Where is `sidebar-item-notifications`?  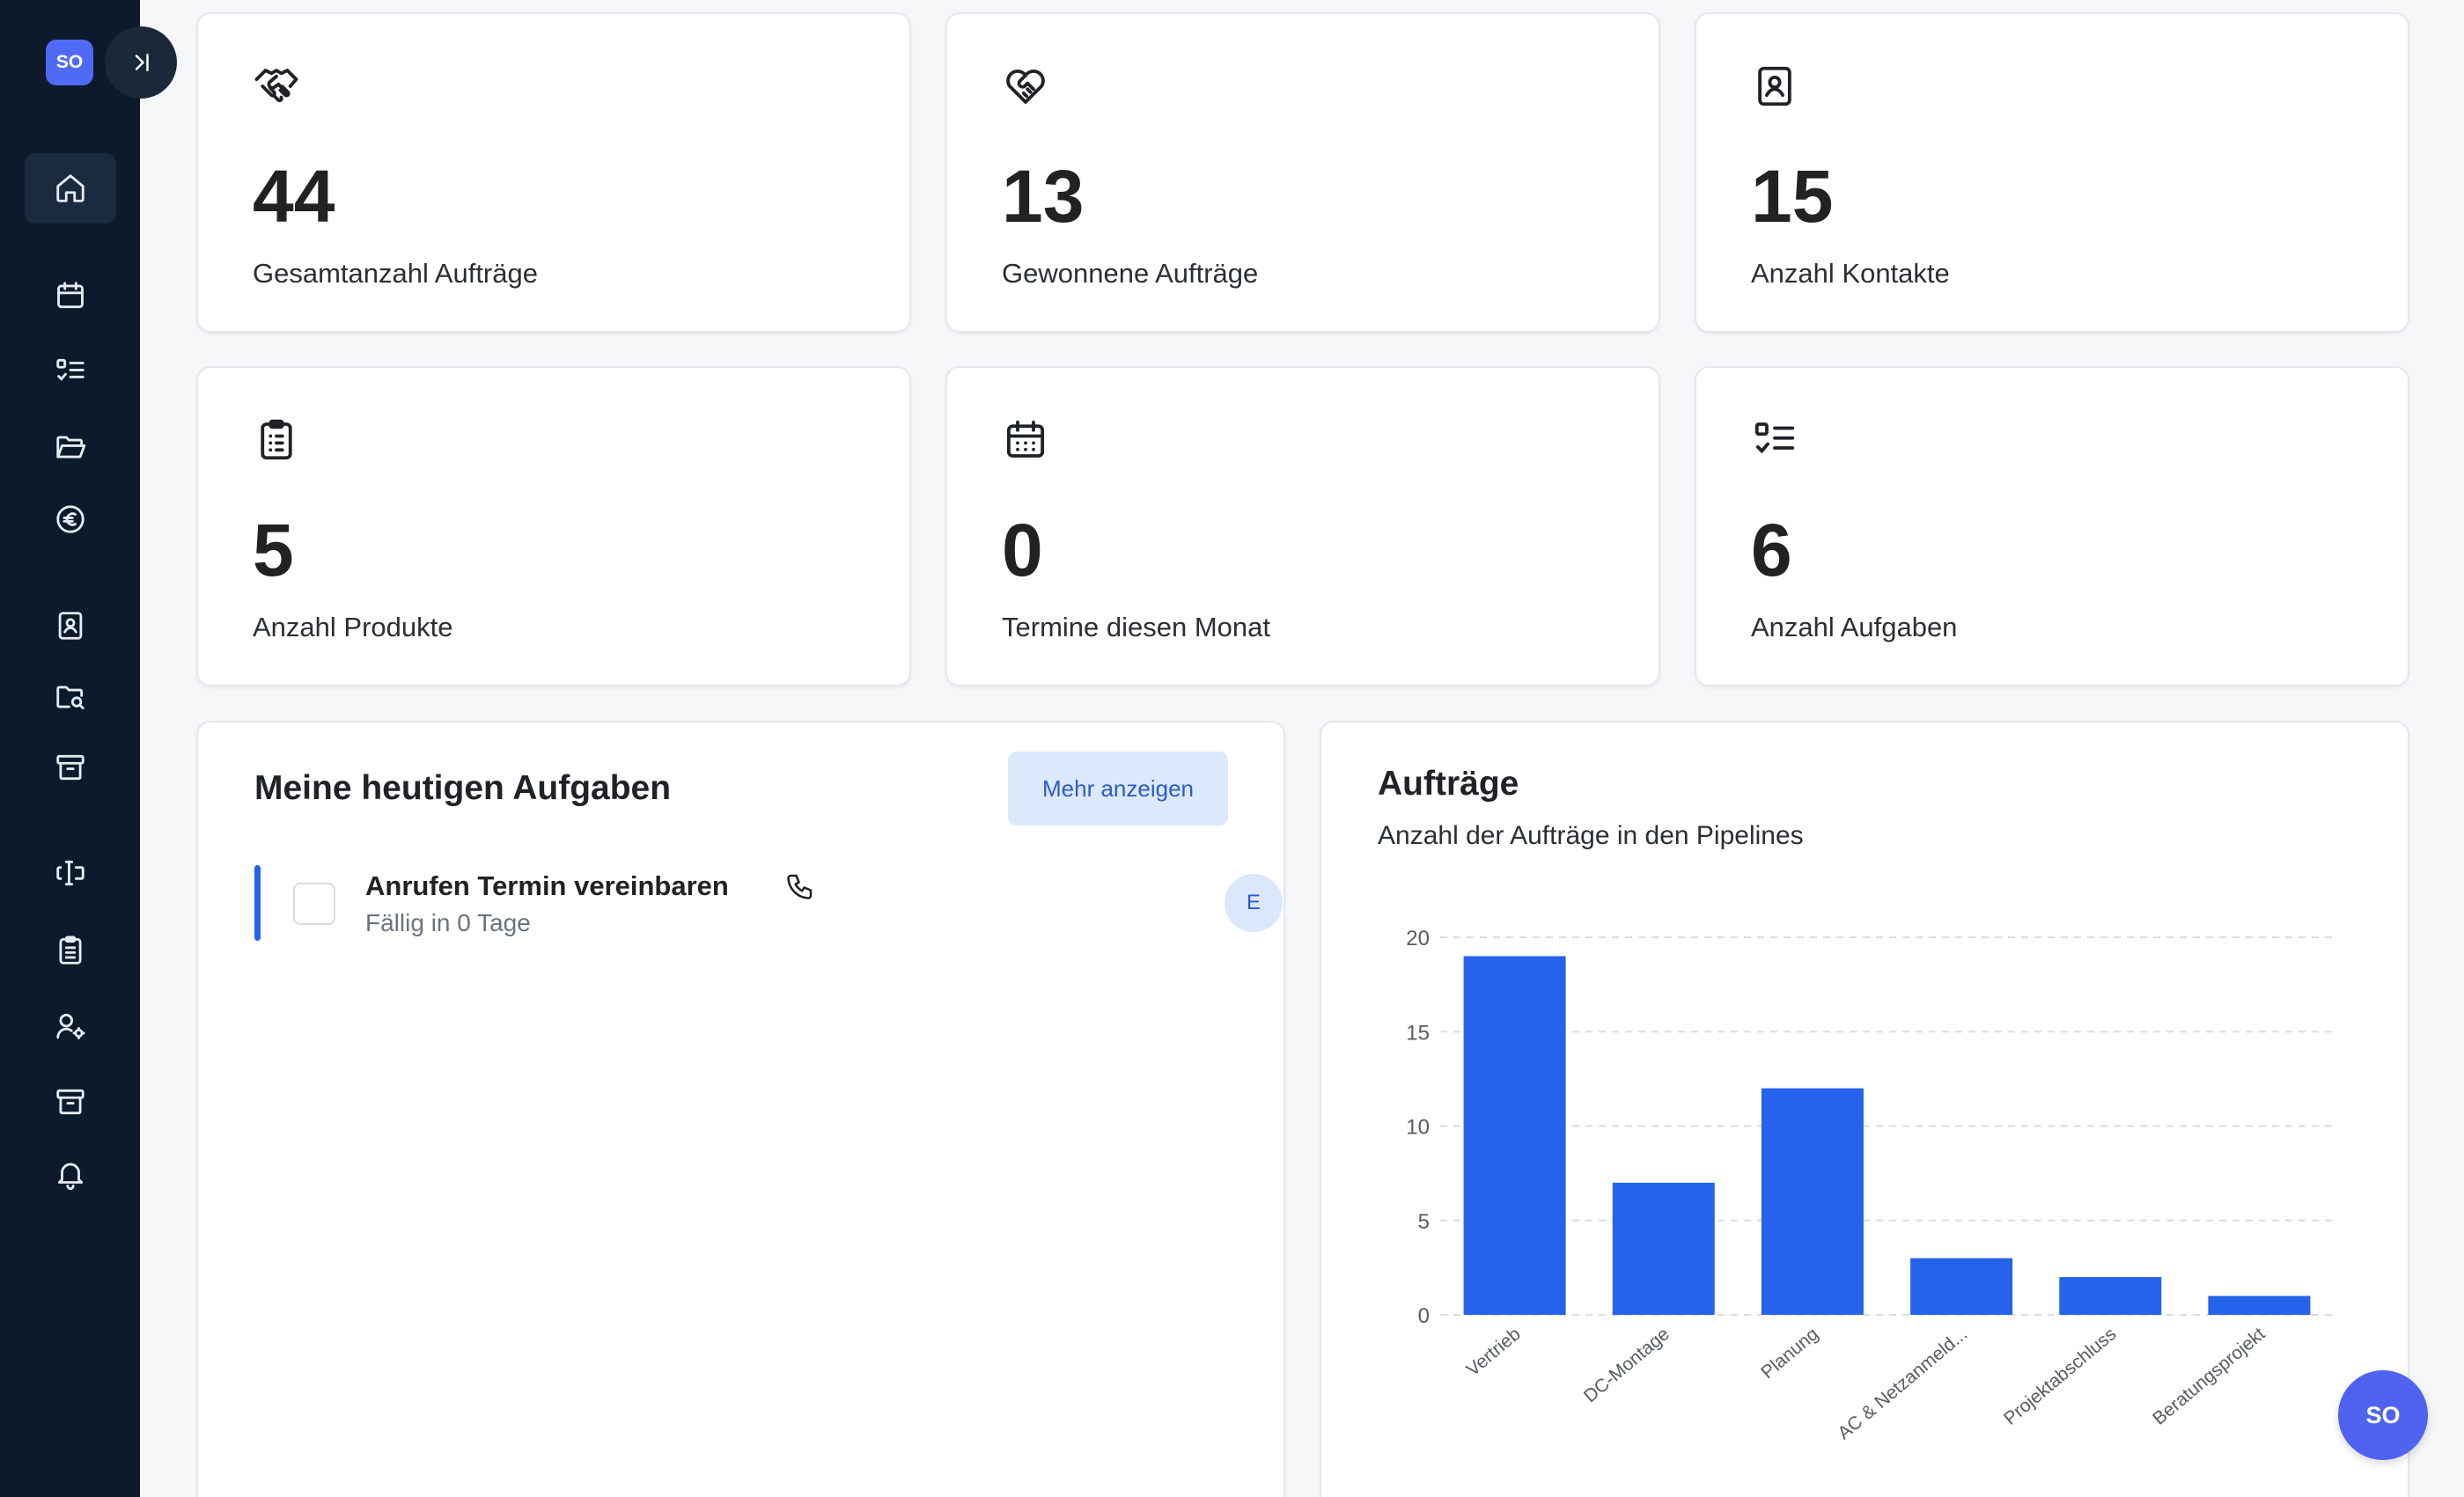 sidebar-item-notifications is located at coordinates (70, 1174).